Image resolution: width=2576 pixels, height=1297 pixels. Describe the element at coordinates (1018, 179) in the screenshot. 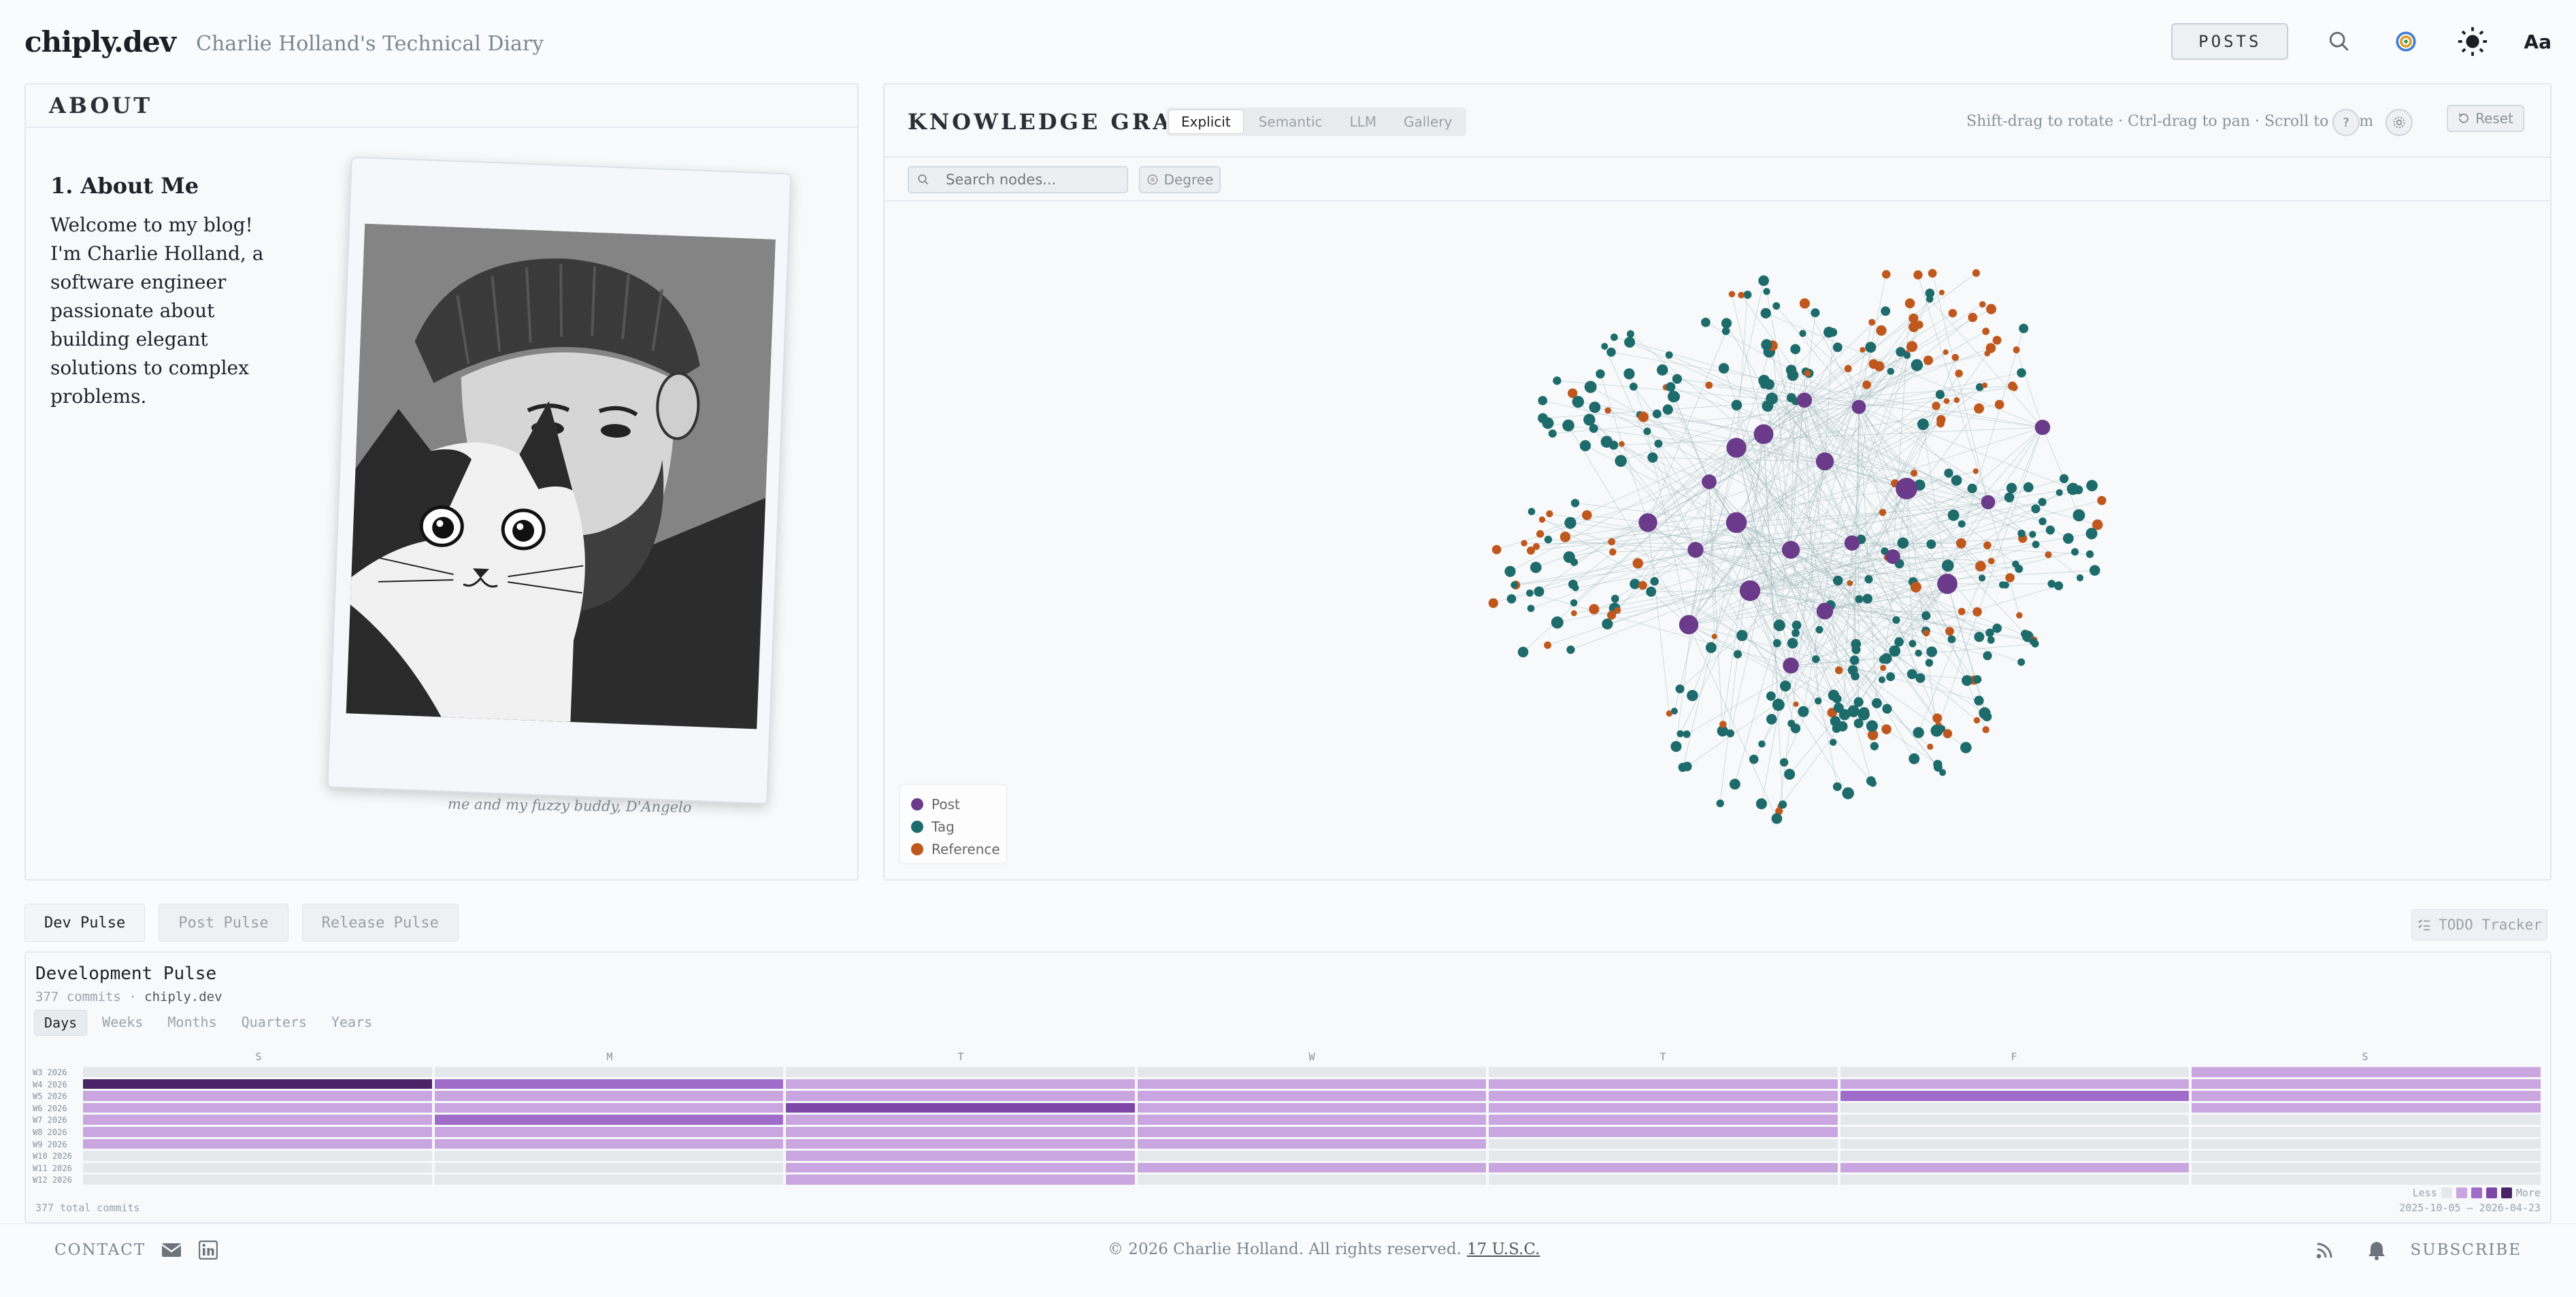

I see `kg-search-box` at that location.